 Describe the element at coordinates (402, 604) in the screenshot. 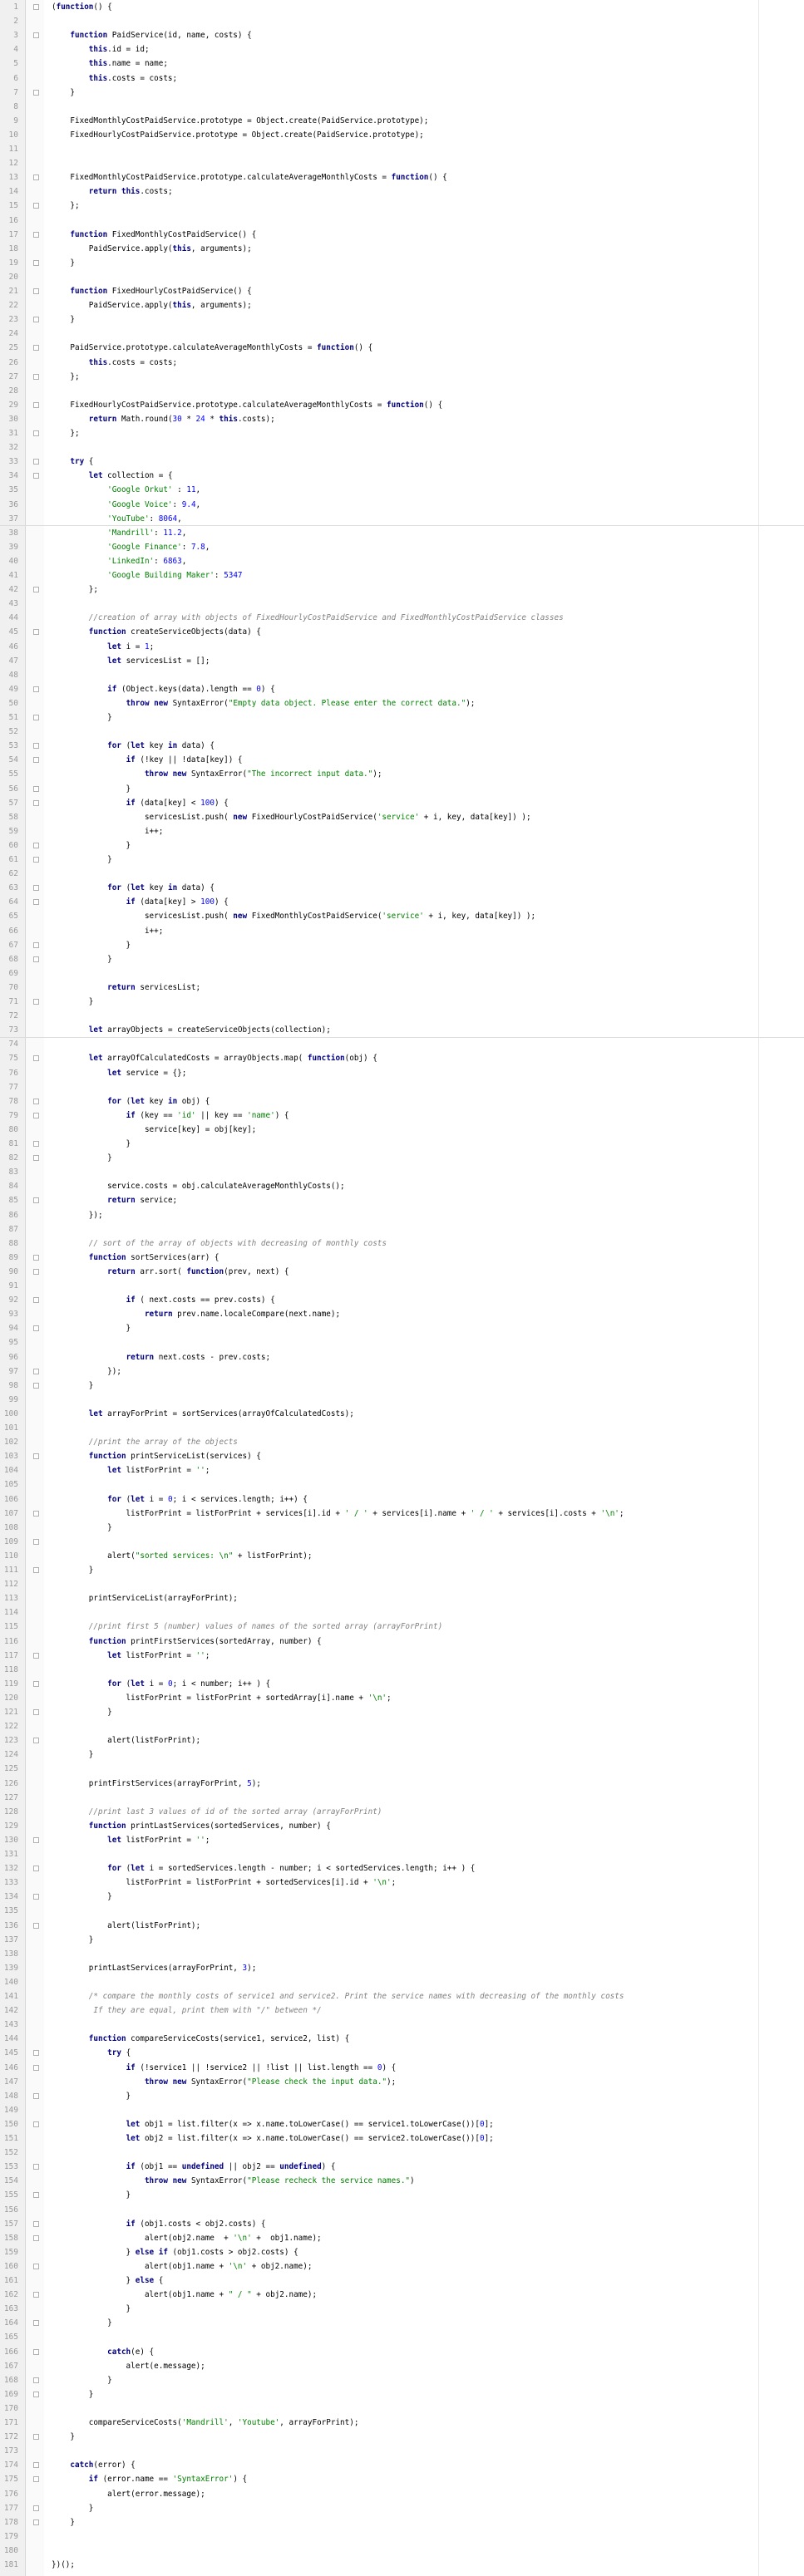

I see `code-line: 43` at that location.